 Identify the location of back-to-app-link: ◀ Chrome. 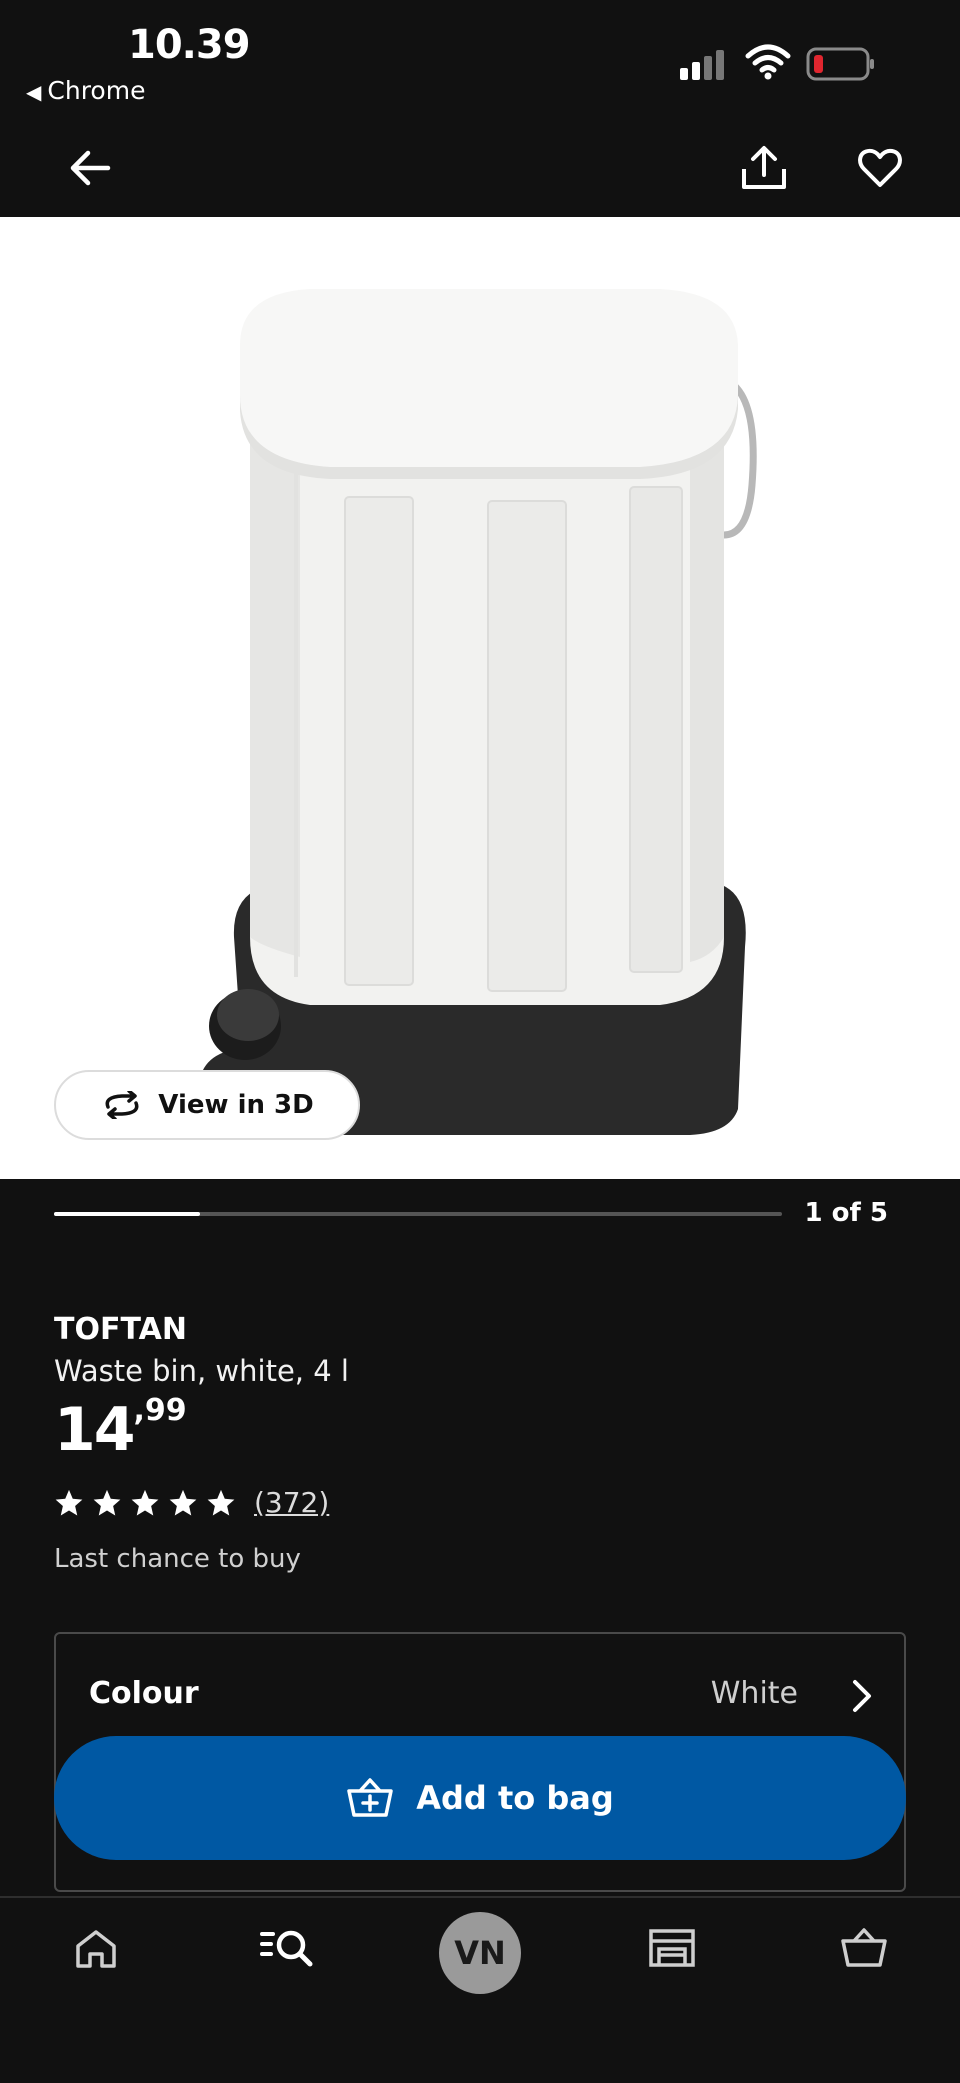
(85, 90).